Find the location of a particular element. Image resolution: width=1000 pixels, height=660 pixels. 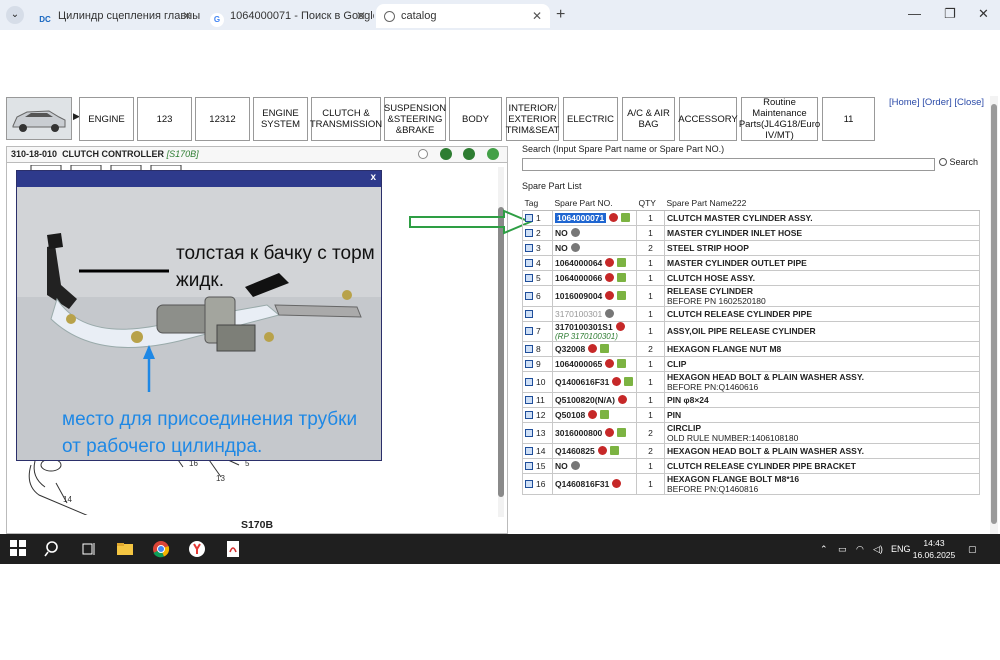

yandex-browser-icon is located at coordinates (197, 549).